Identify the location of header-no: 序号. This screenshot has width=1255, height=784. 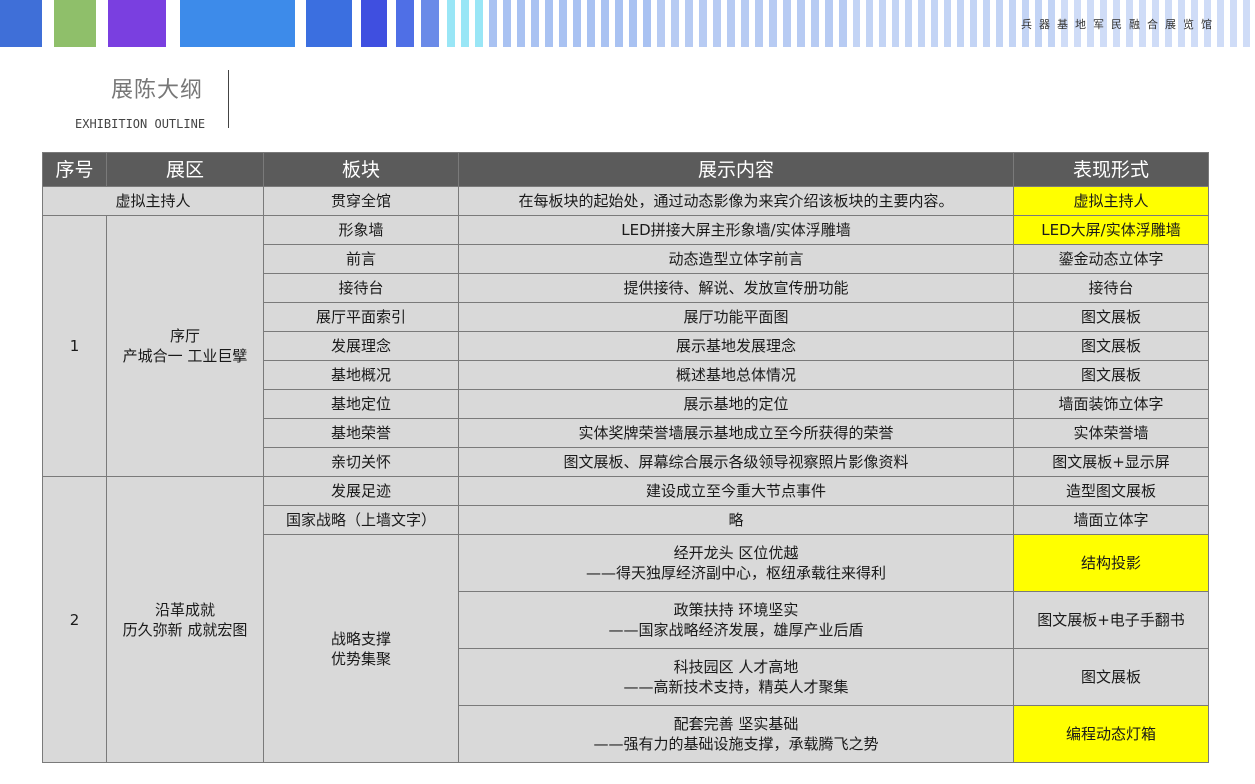
(74, 169).